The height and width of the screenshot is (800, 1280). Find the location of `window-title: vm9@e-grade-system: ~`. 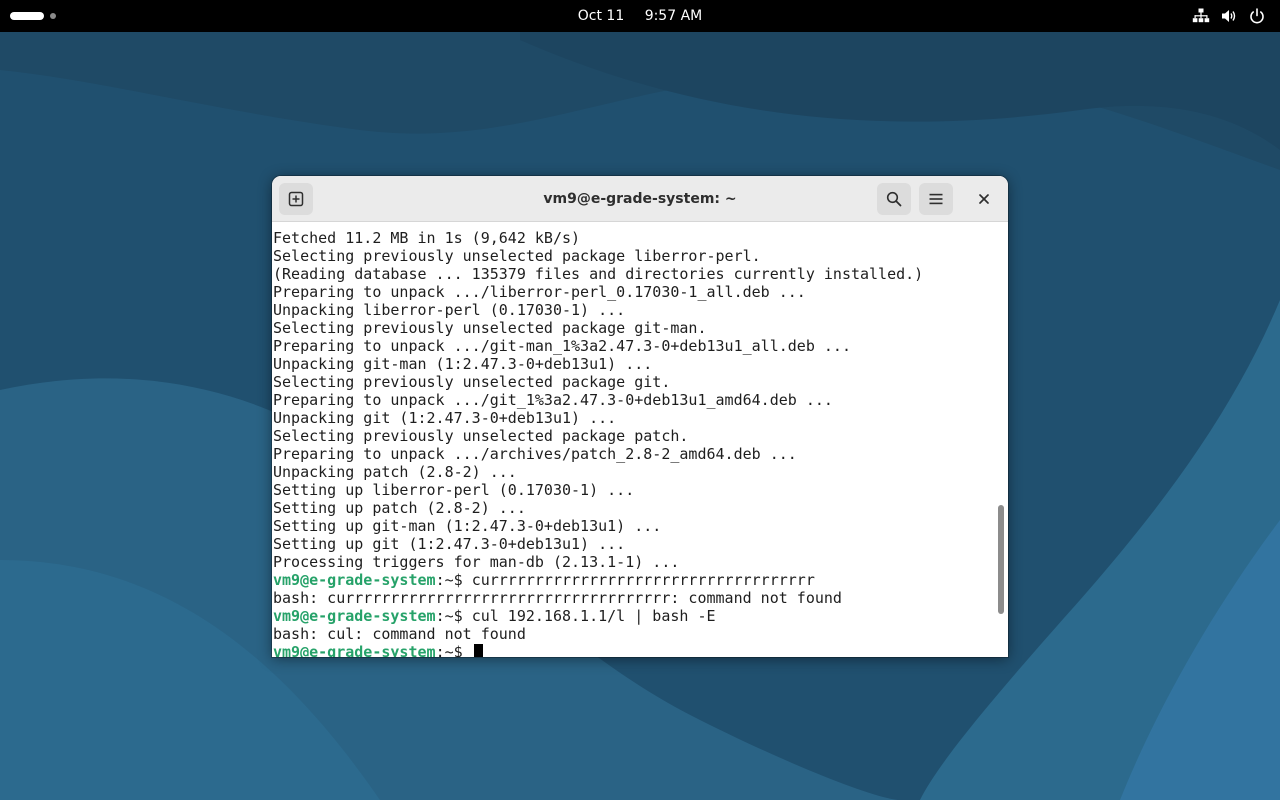

window-title: vm9@e-grade-system: ~ is located at coordinates (640, 199).